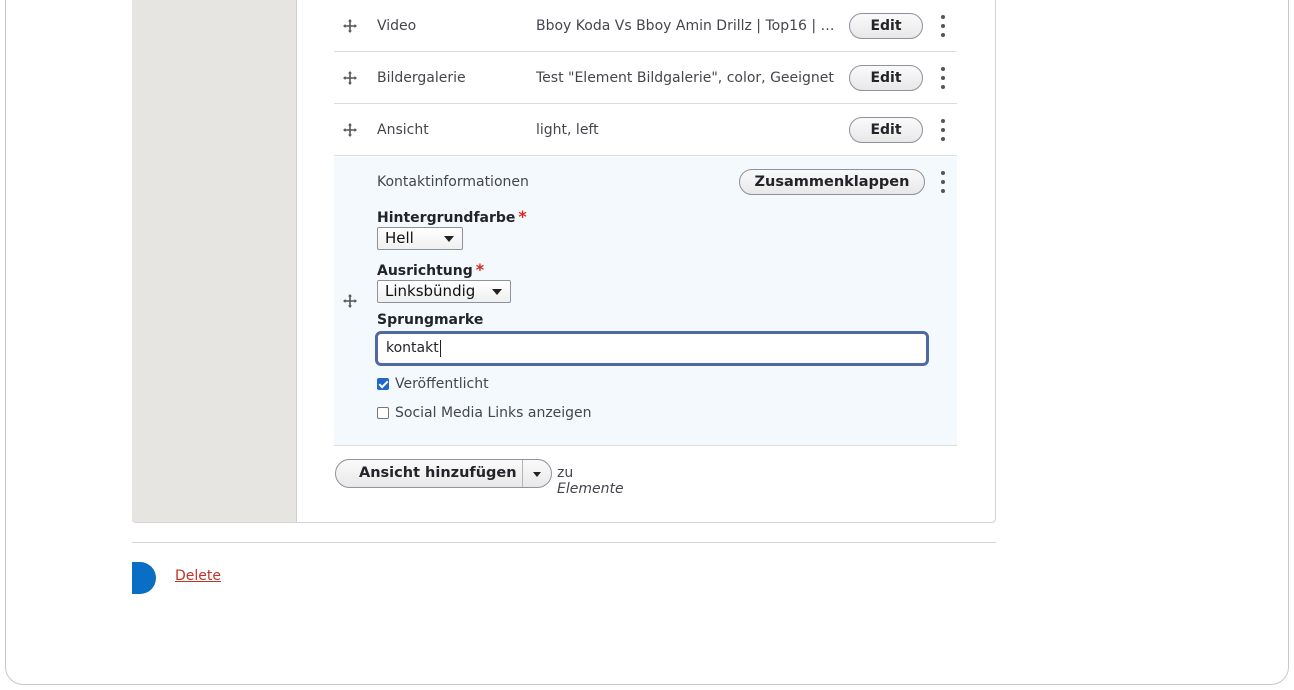 This screenshot has width=1294, height=690. Describe the element at coordinates (493, 413) in the screenshot. I see `social-links-label: Social Media Links anzeigen` at that location.